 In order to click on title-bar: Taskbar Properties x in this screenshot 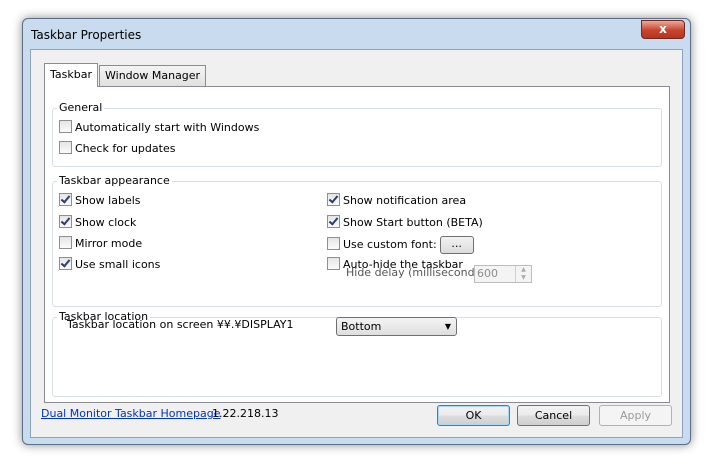, I will do `click(356, 34)`.